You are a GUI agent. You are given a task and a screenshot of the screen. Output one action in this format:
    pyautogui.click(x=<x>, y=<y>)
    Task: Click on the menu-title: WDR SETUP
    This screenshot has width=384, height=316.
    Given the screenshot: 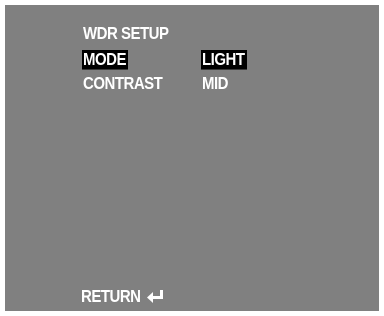 What is the action you would take?
    pyautogui.click(x=126, y=34)
    